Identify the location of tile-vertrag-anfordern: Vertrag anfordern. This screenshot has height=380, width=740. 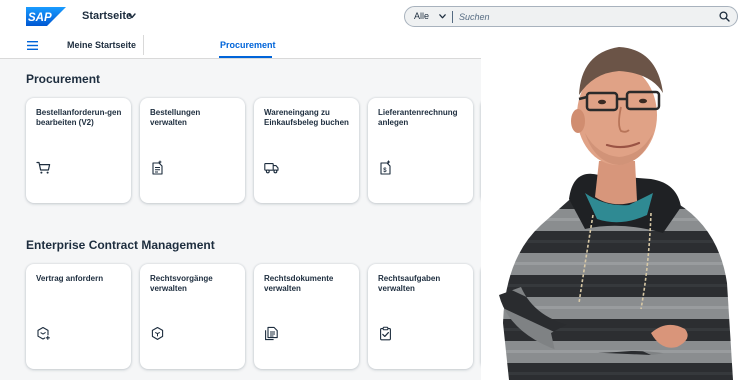
(78, 316).